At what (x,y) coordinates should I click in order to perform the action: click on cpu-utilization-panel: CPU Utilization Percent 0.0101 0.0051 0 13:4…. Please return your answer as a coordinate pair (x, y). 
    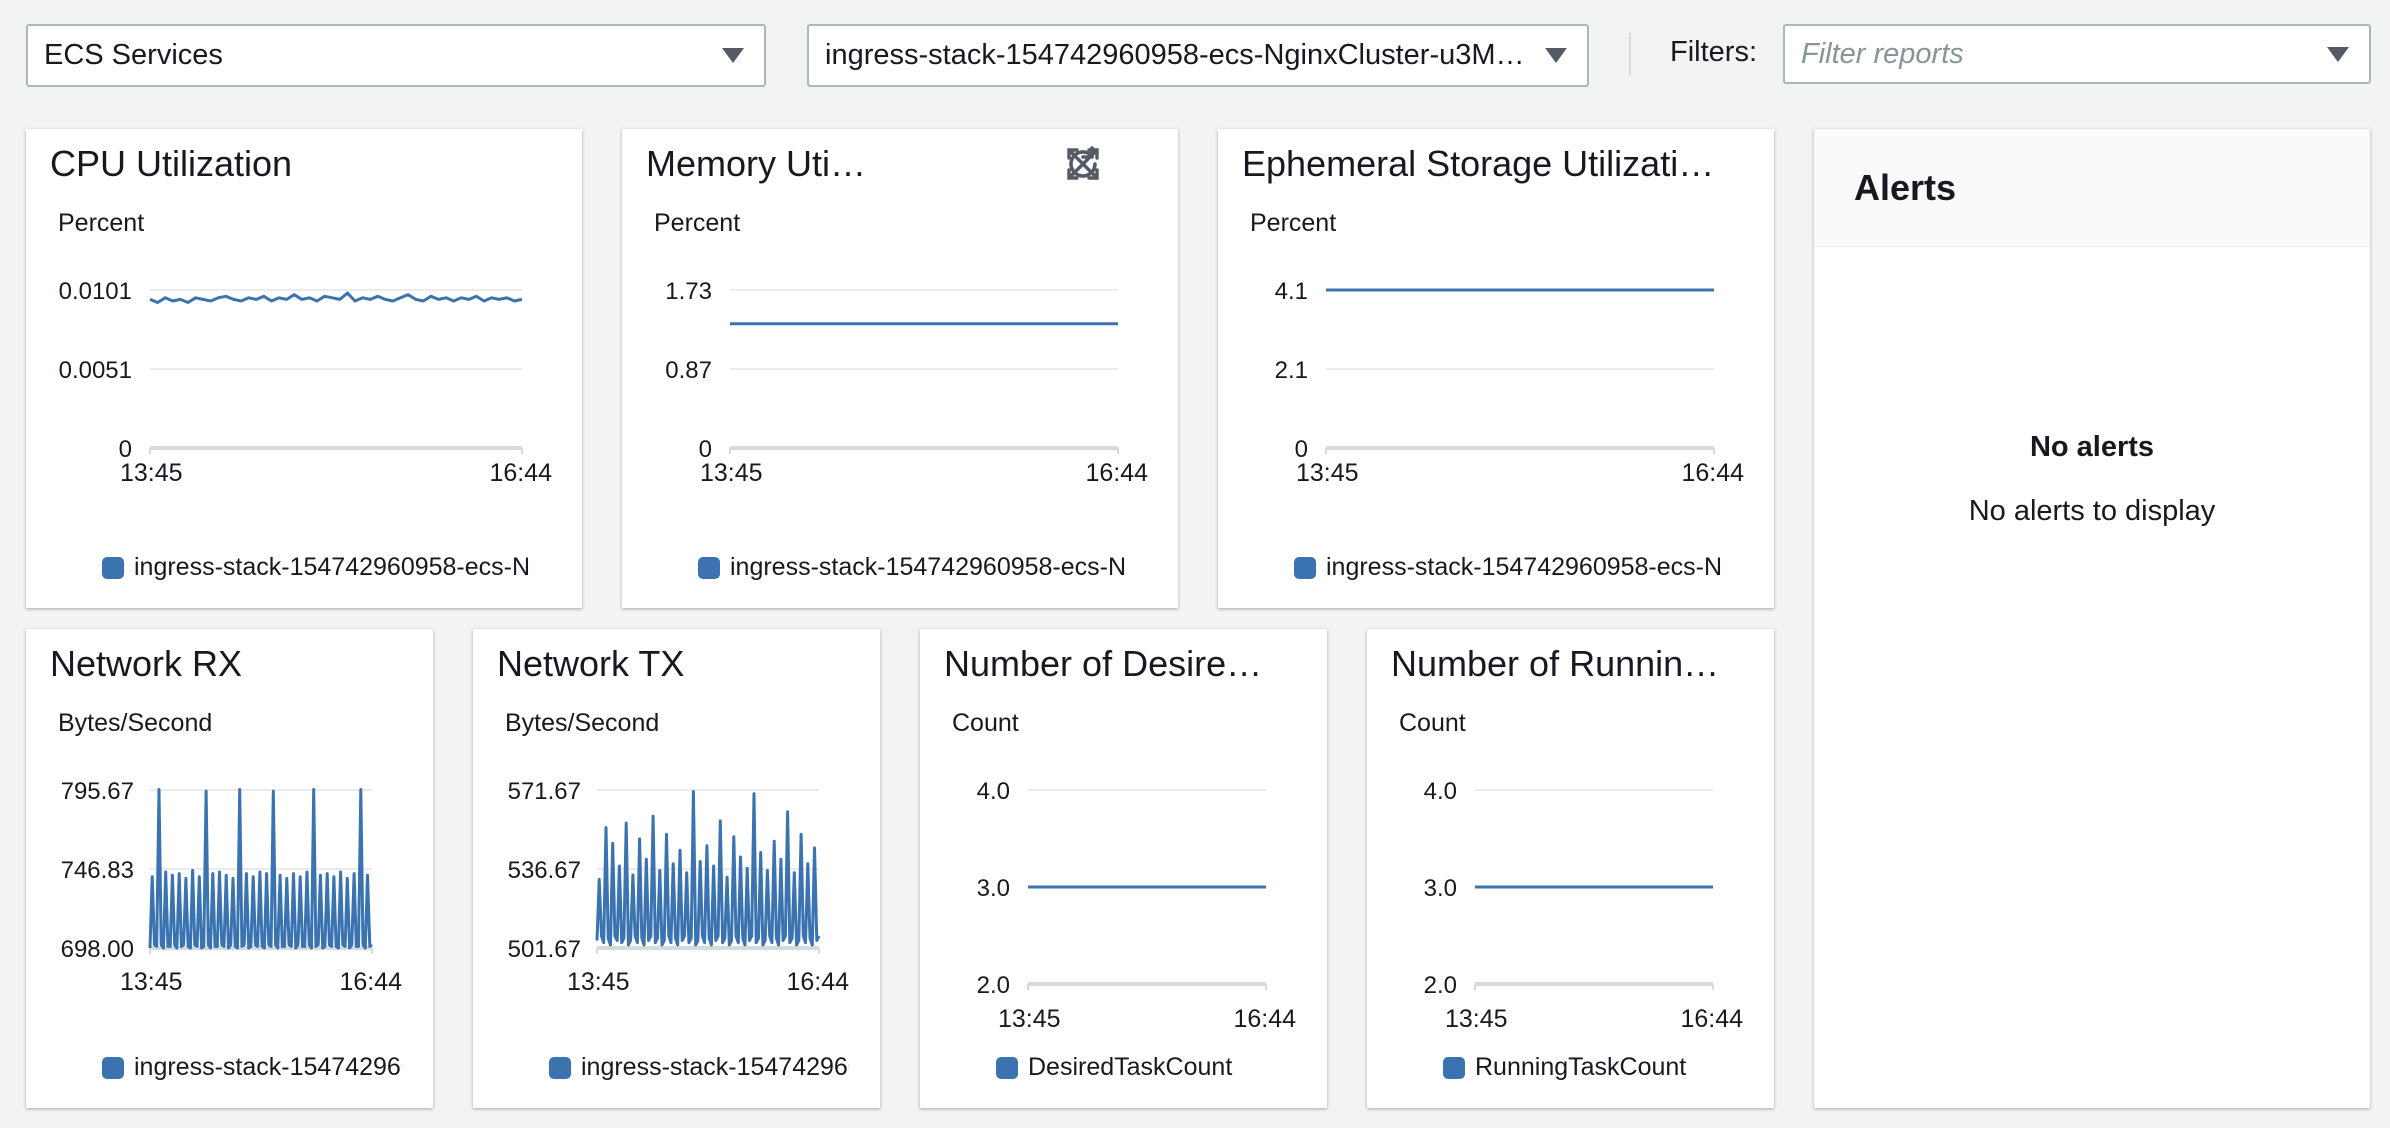
    Looking at the image, I should click on (304, 368).